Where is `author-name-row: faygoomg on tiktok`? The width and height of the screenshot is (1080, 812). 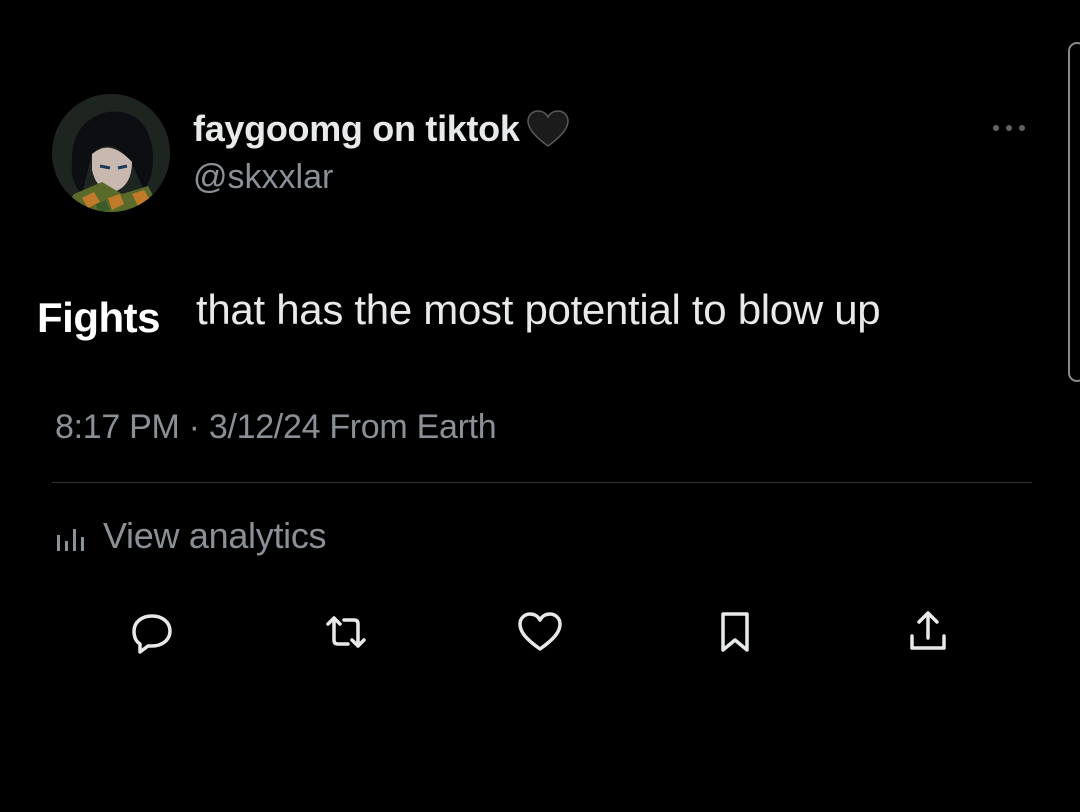
author-name-row: faygoomg on tiktok is located at coordinates (381, 129).